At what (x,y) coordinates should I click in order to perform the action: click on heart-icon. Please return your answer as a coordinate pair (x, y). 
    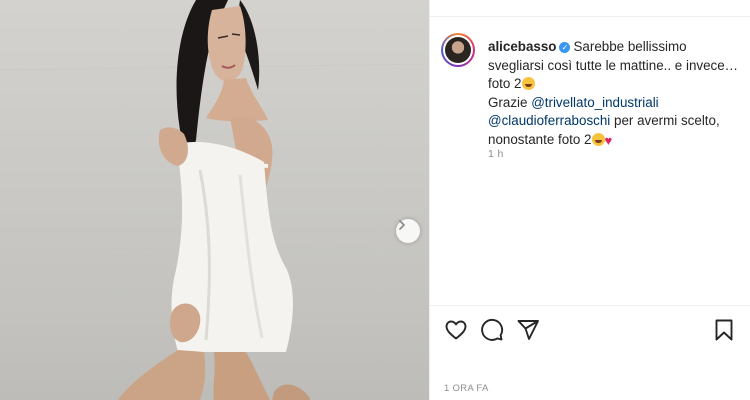
    Looking at the image, I should click on (456, 330).